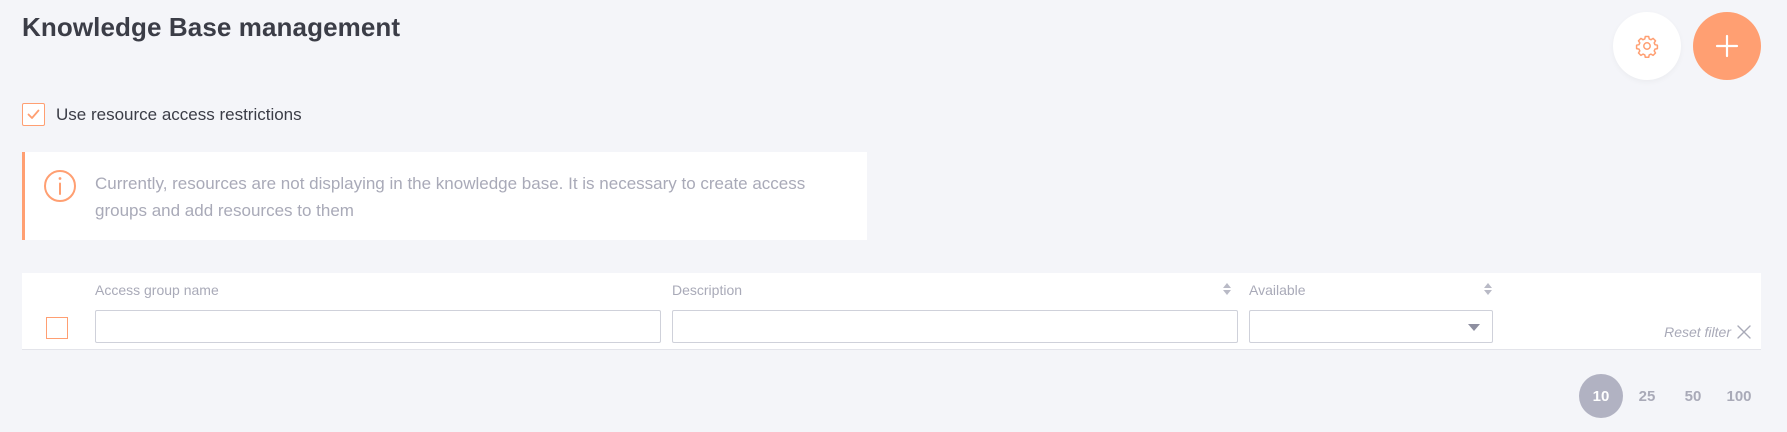 This screenshot has width=1787, height=432. I want to click on settings-button, so click(1647, 46).